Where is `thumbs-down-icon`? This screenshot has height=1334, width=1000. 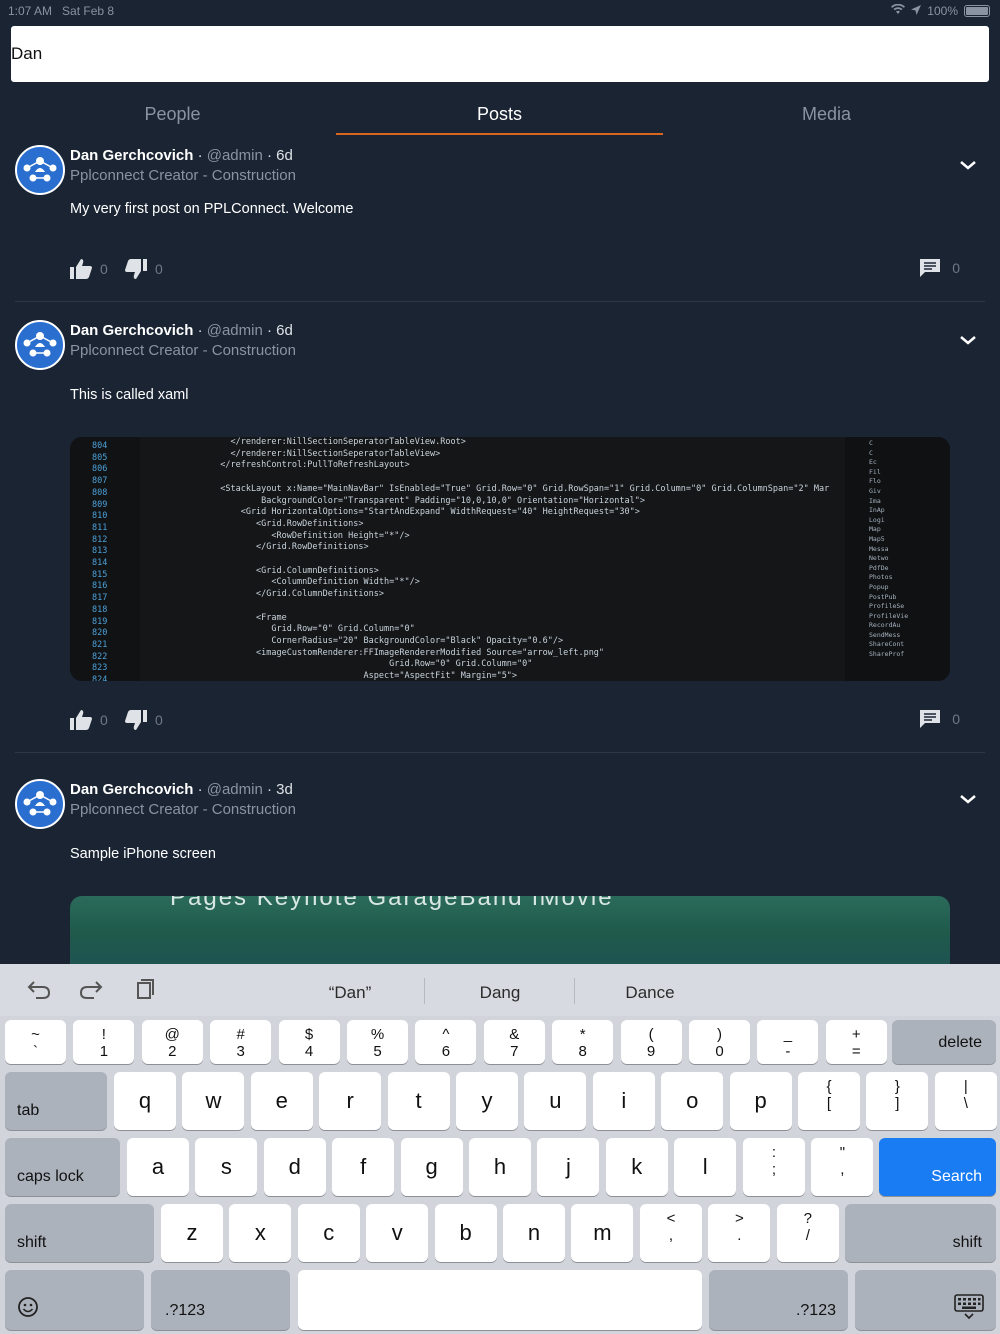 thumbs-down-icon is located at coordinates (136, 269).